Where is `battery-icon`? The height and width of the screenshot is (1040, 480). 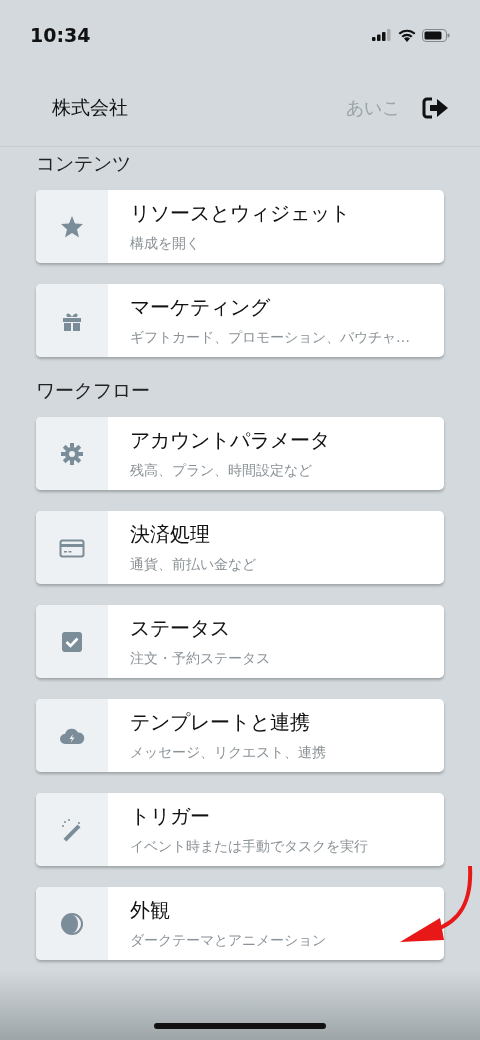
battery-icon is located at coordinates (436, 35).